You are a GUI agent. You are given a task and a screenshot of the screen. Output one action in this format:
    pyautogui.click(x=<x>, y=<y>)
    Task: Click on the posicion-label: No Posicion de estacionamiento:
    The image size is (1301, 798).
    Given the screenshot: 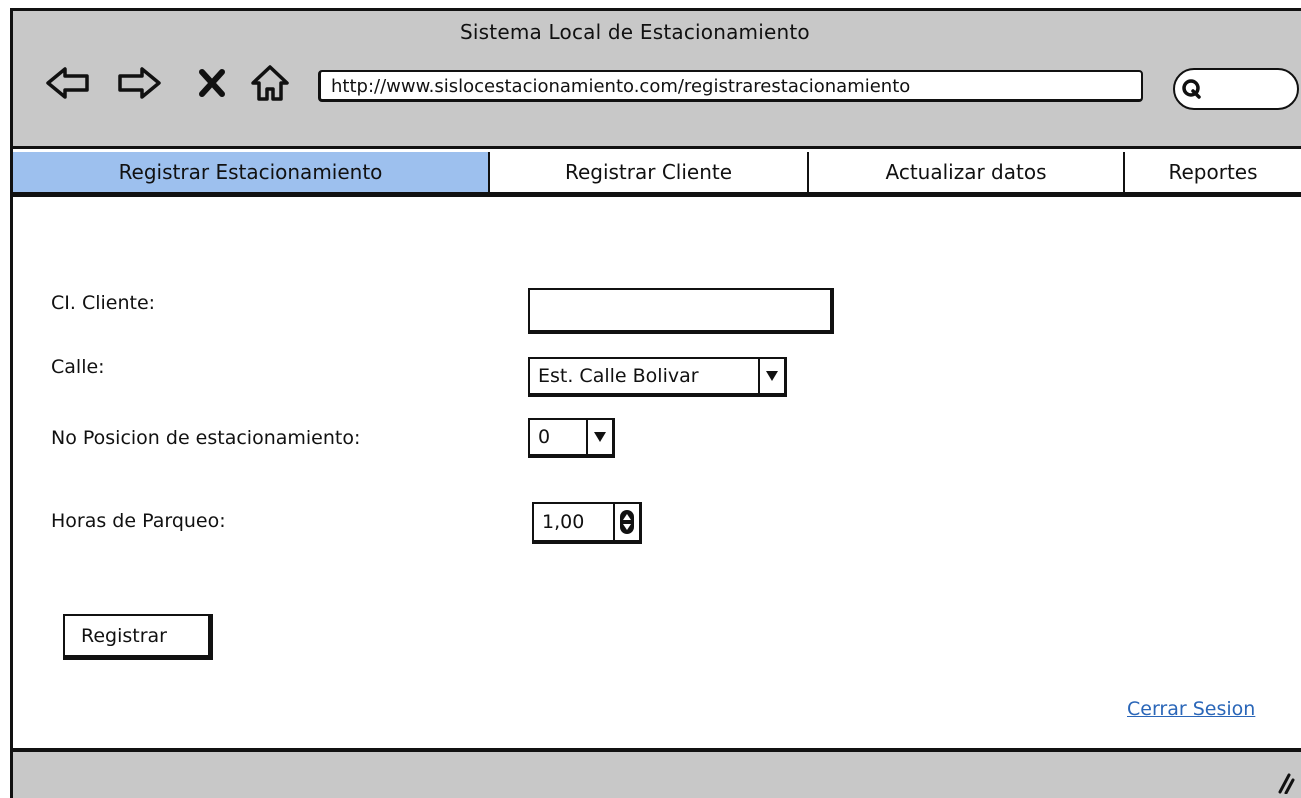 What is the action you would take?
    pyautogui.click(x=206, y=438)
    